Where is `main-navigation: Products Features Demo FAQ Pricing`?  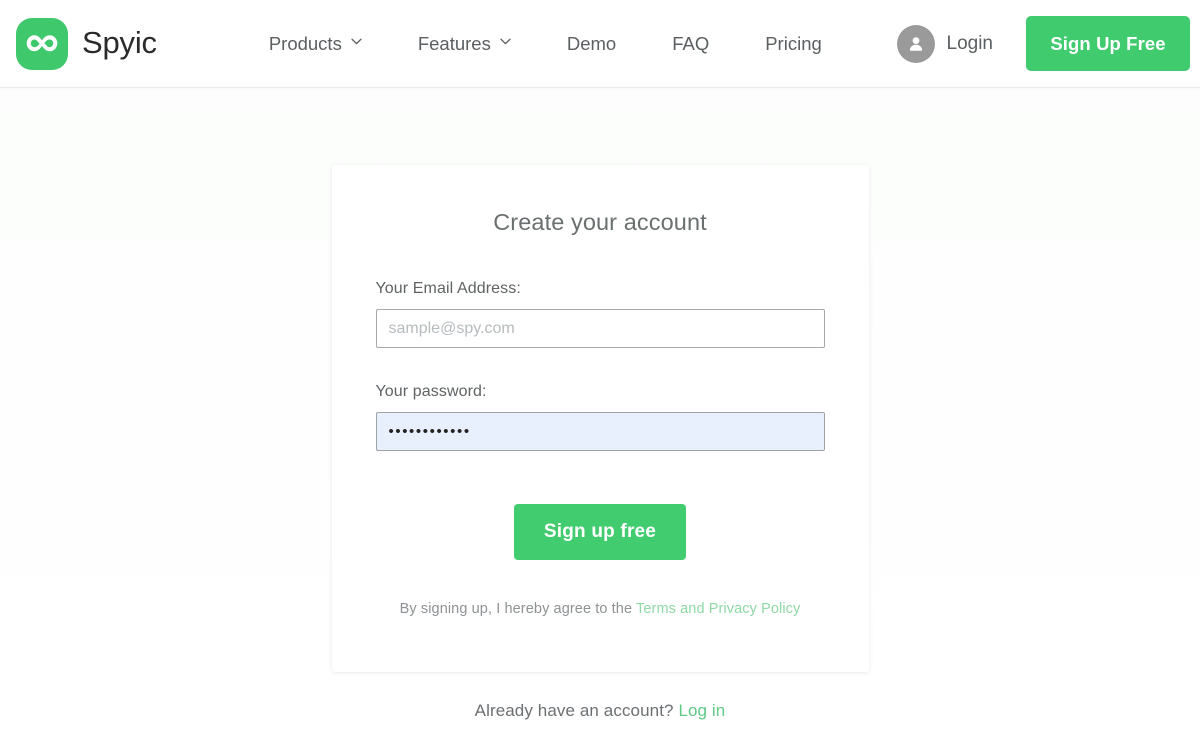 main-navigation: Products Features Demo FAQ Pricing is located at coordinates (545, 44).